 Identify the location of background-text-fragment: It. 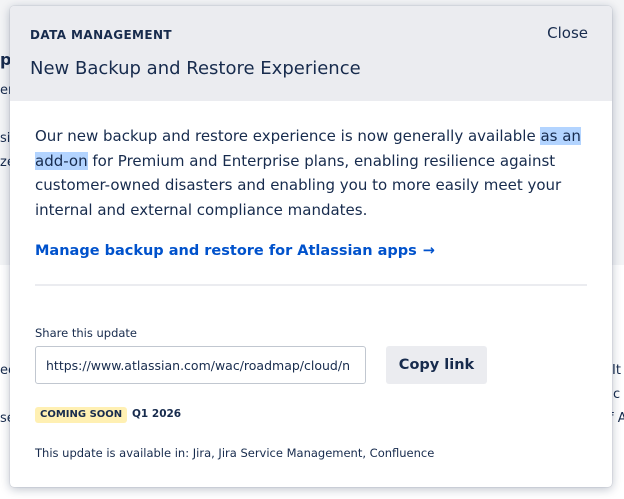
(616, 370).